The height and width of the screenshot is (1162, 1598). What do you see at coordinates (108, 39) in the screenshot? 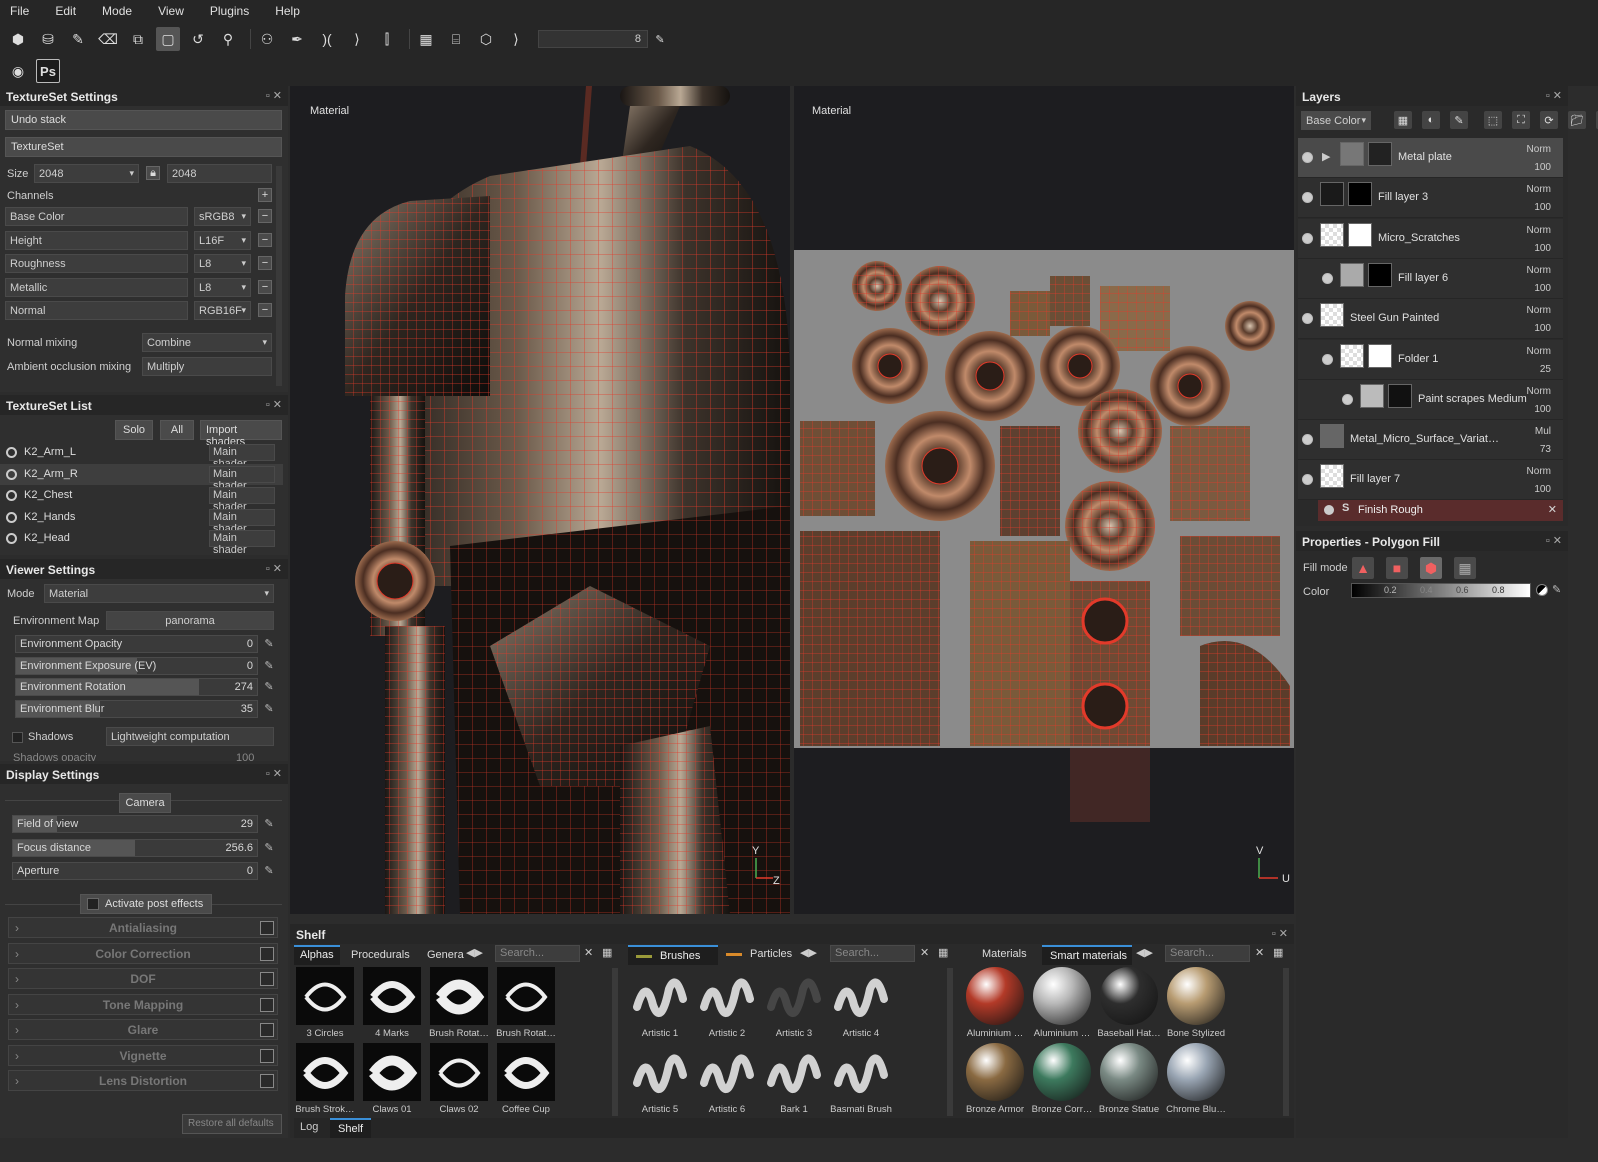
I see `eraser-icon: ⌫` at bounding box center [108, 39].